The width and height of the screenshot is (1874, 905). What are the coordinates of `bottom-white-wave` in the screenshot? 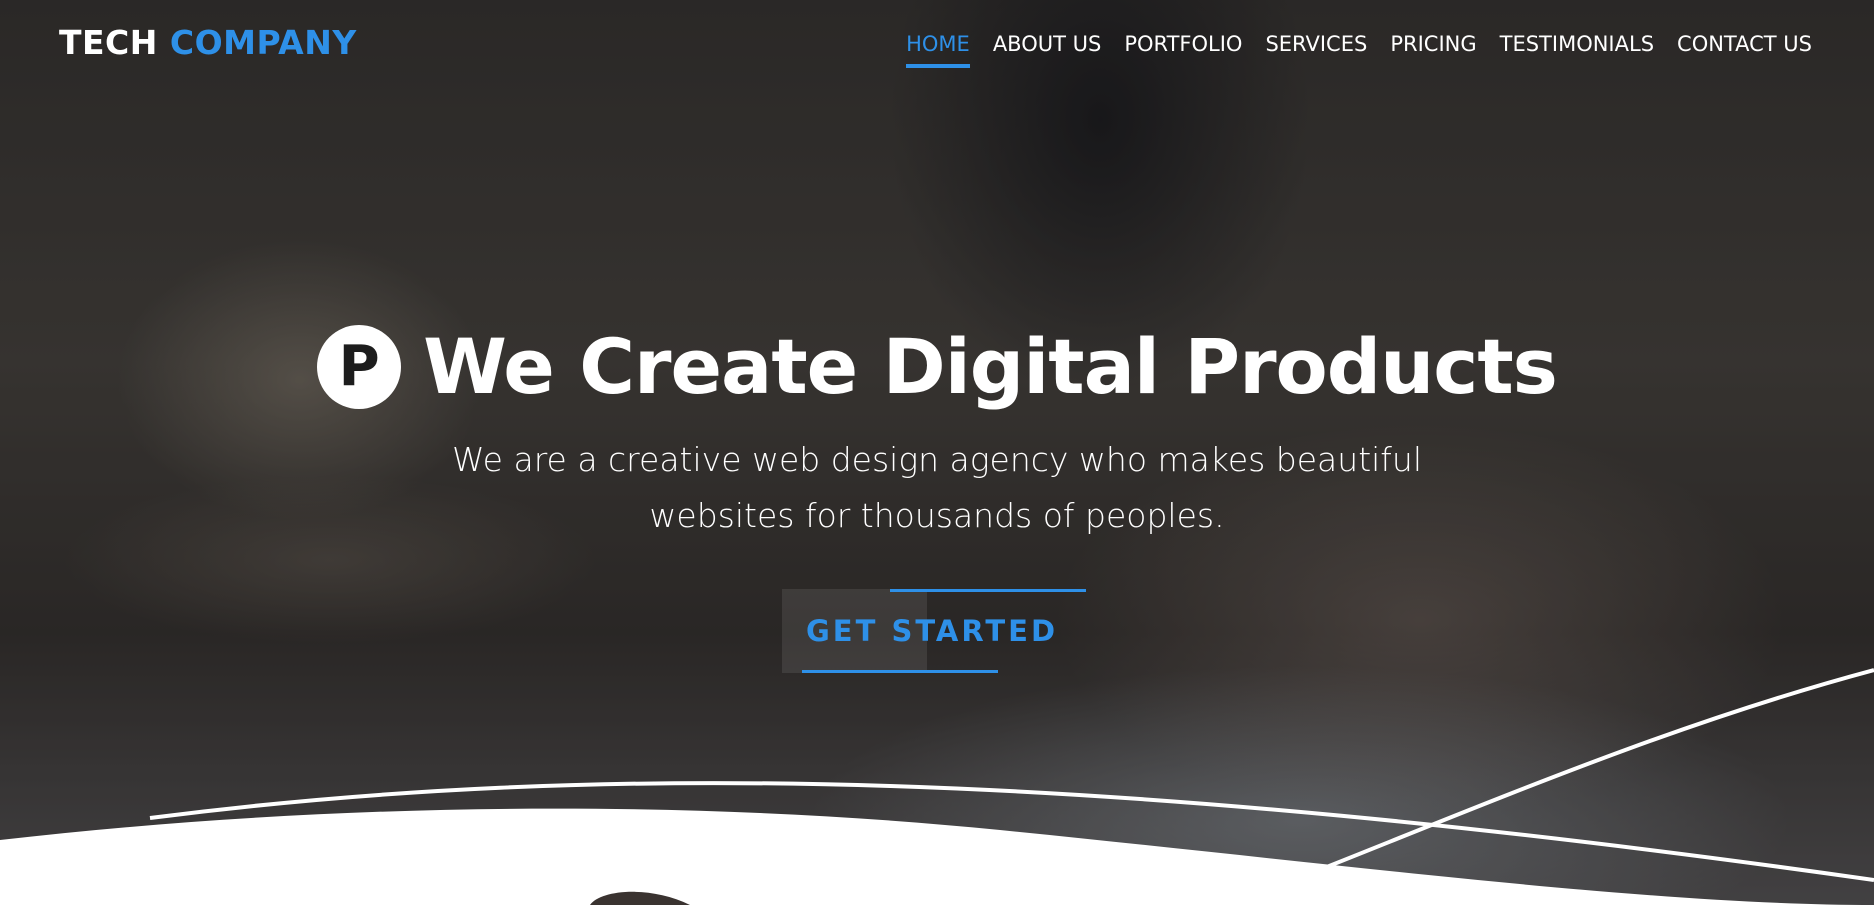 It's located at (937, 856).